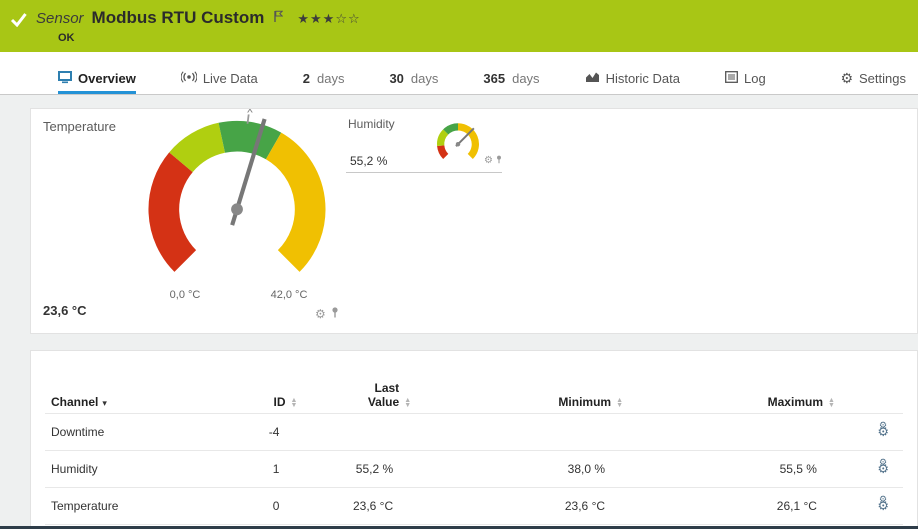  I want to click on table-row: Downtime -4 ⚙ ⚙, so click(474, 432).